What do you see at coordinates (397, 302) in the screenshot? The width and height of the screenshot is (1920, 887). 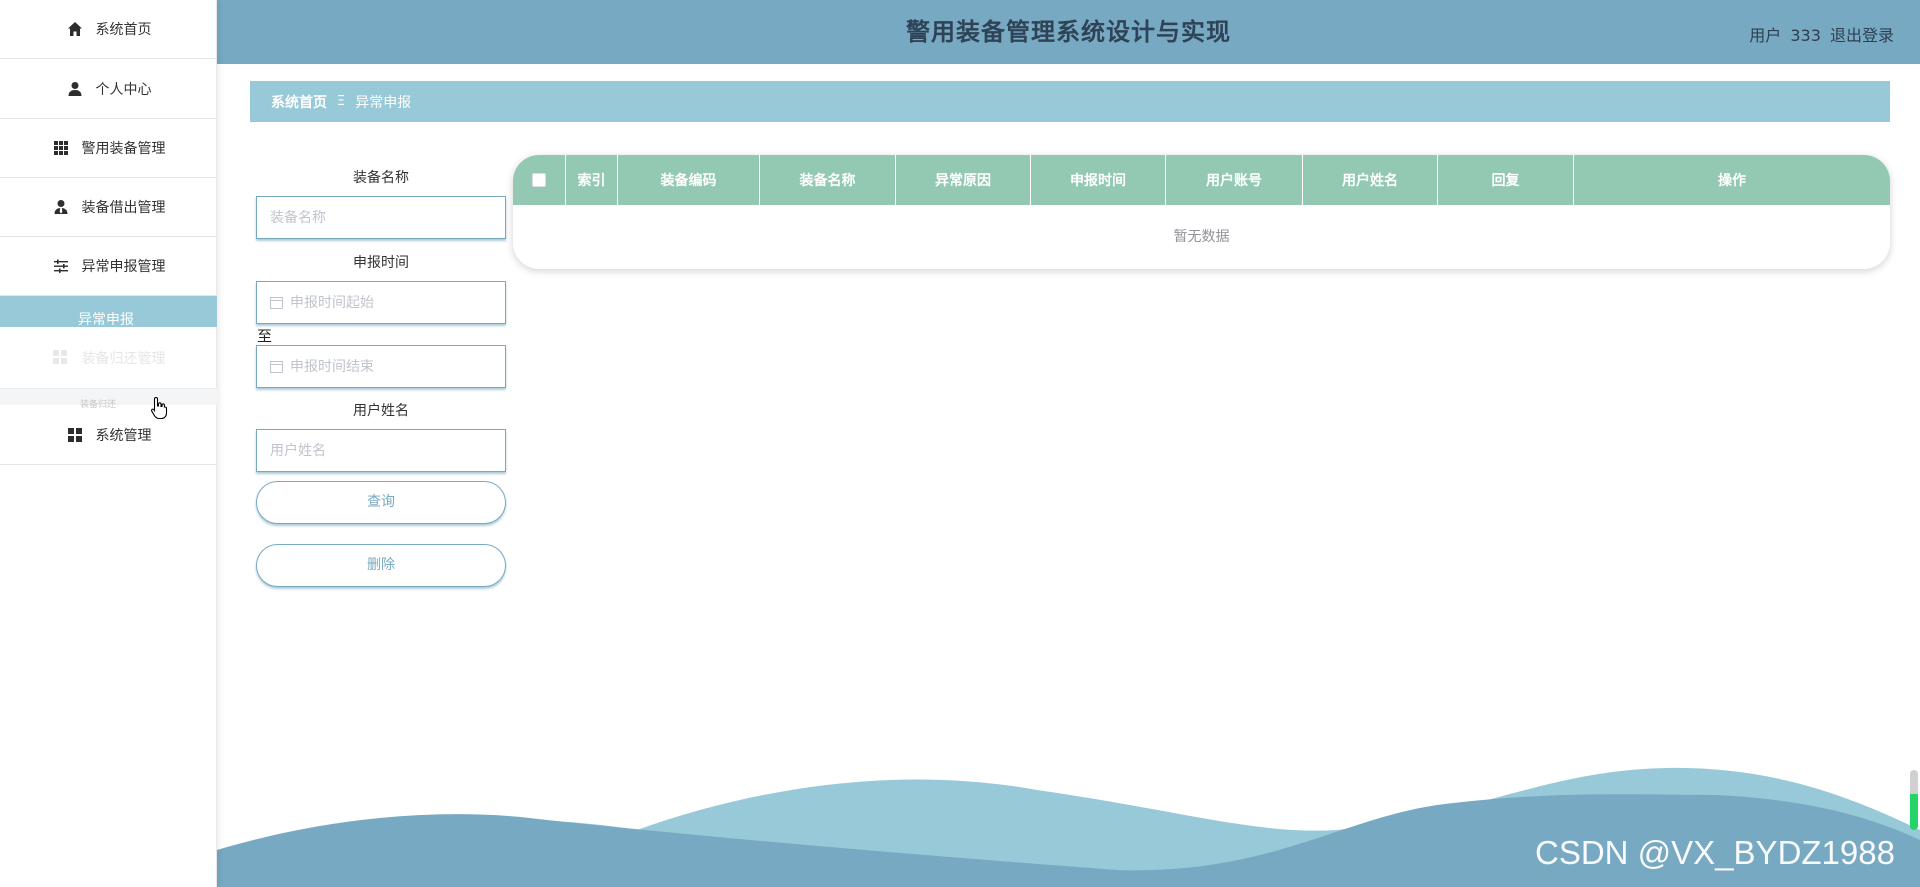 I see `report-time-start-input` at bounding box center [397, 302].